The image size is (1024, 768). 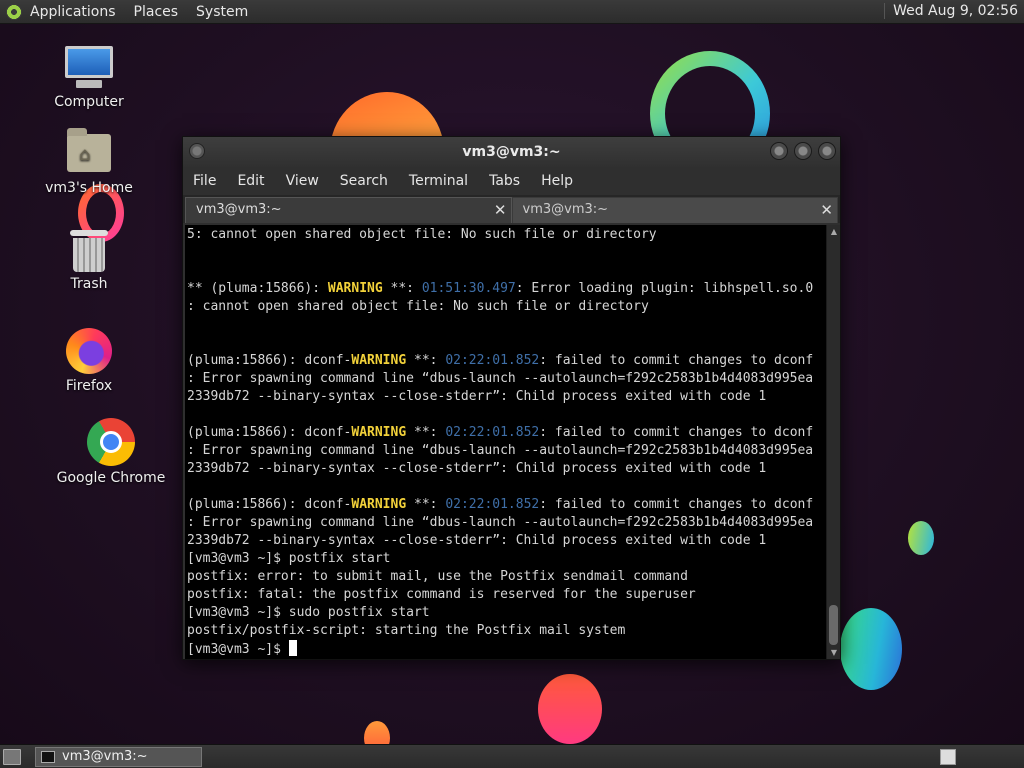 I want to click on terminal-tabbar: vm3@vm3:~ ✕ vm3@vm3:~ ✕, so click(x=511, y=209).